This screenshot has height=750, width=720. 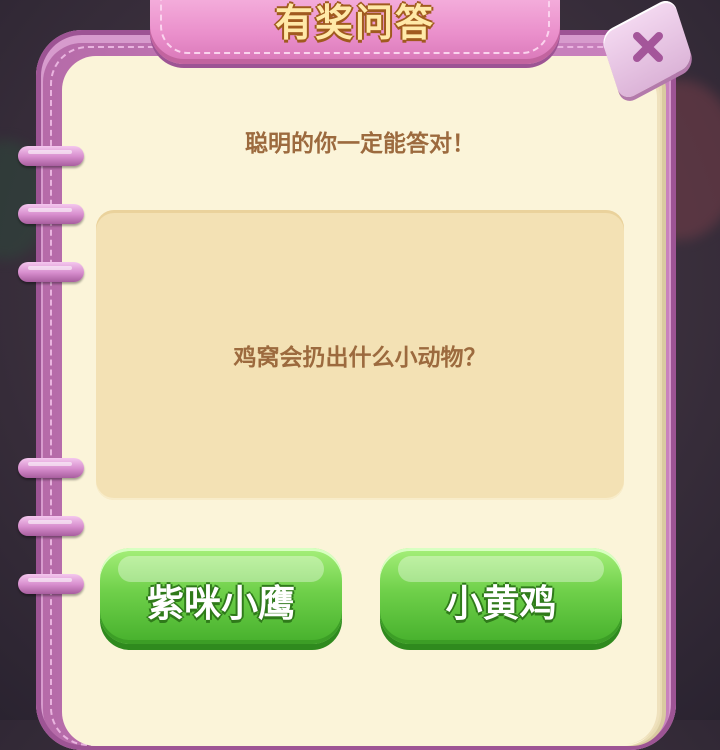 What do you see at coordinates (354, 23) in the screenshot?
I see `dialog-title: 有奖问答` at bounding box center [354, 23].